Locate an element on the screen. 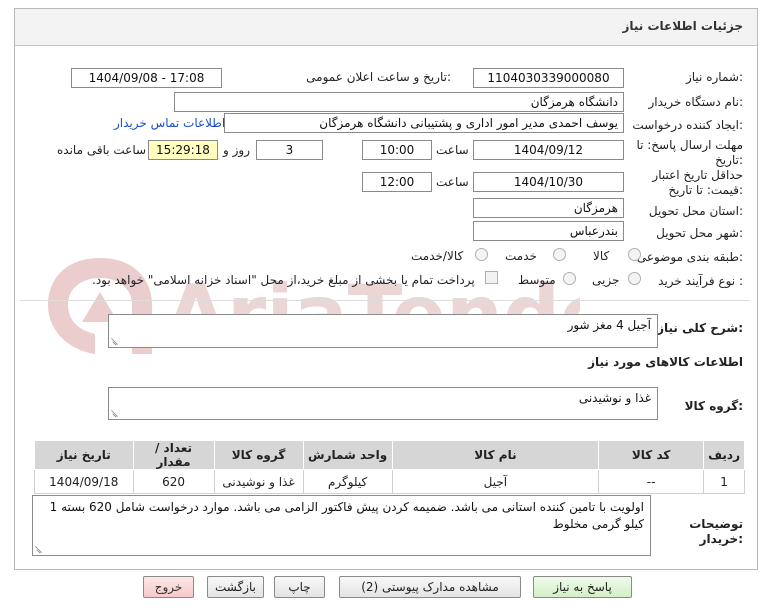 The height and width of the screenshot is (614, 761). remaining-time-field: 15:29:18 is located at coordinates (183, 150).